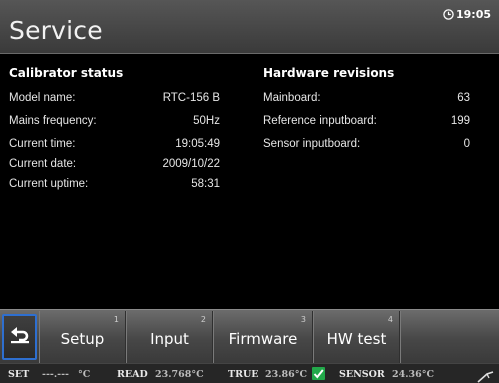 The height and width of the screenshot is (383, 499). What do you see at coordinates (249, 27) in the screenshot?
I see `header-bar: Service 19:05` at bounding box center [249, 27].